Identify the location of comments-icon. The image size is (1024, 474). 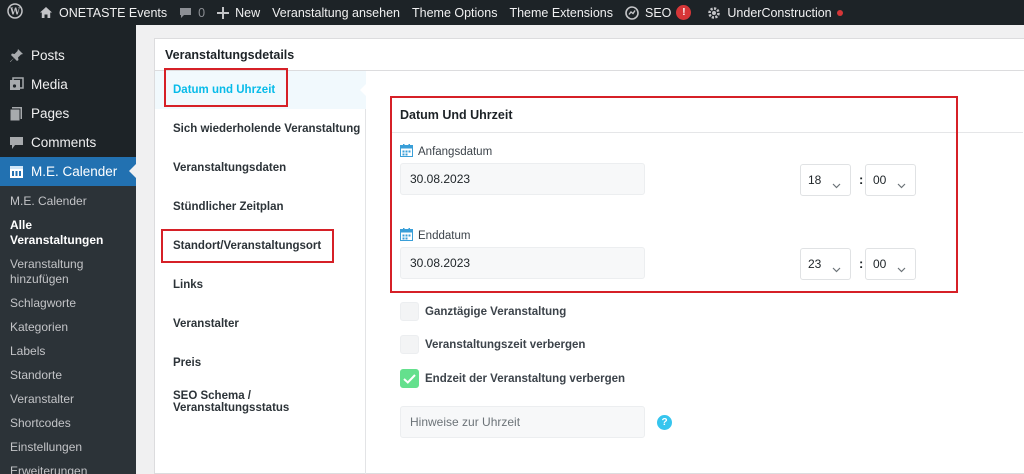
(16, 143).